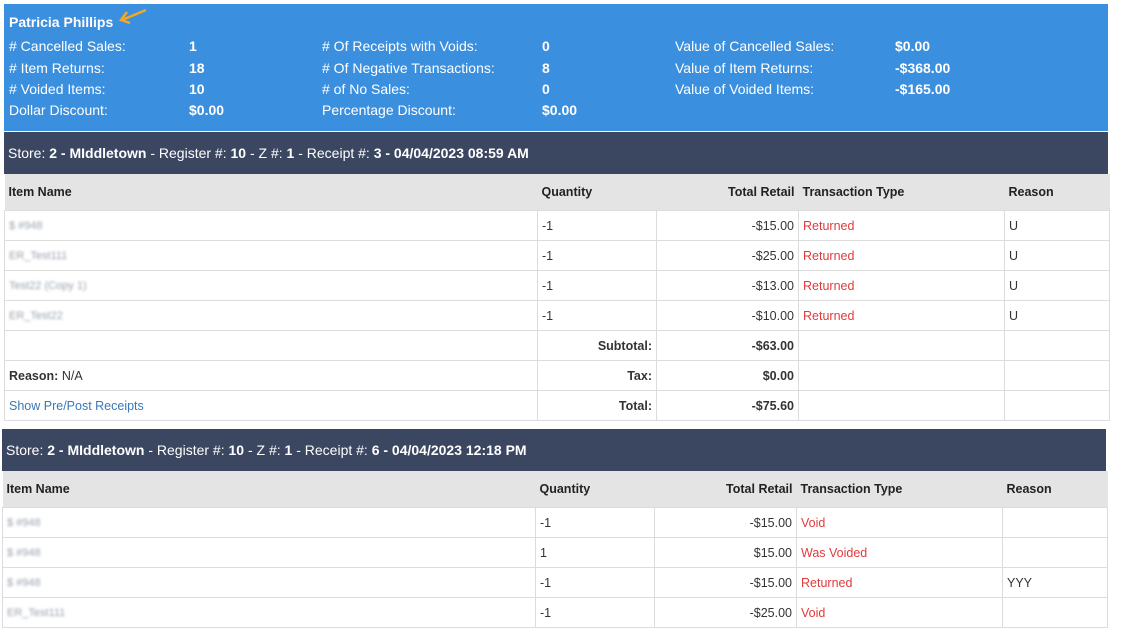  Describe the element at coordinates (193, 46) in the screenshot. I see `stat-value-cancelled-sales: 1` at that location.